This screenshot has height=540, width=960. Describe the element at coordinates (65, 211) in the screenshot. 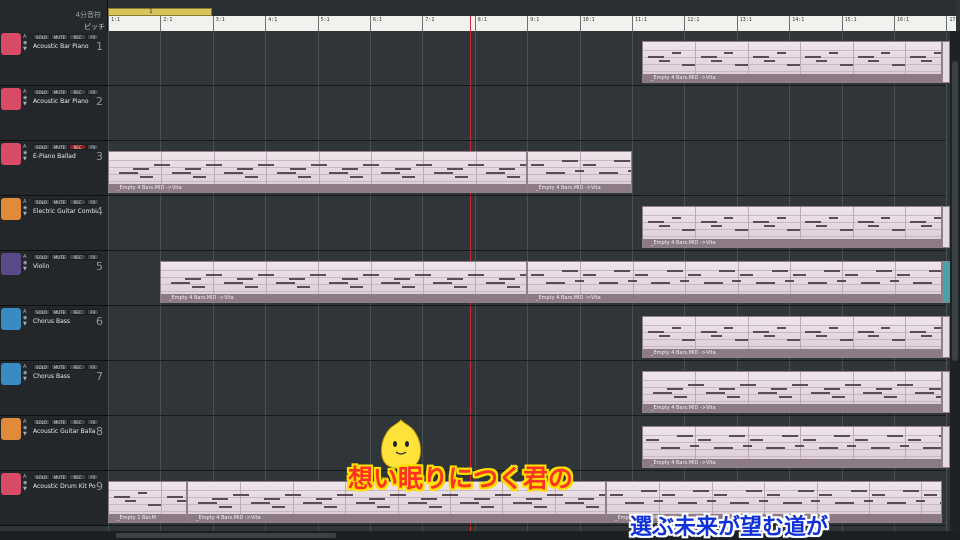

I see `track-name: Electric Guitar Combi` at that location.